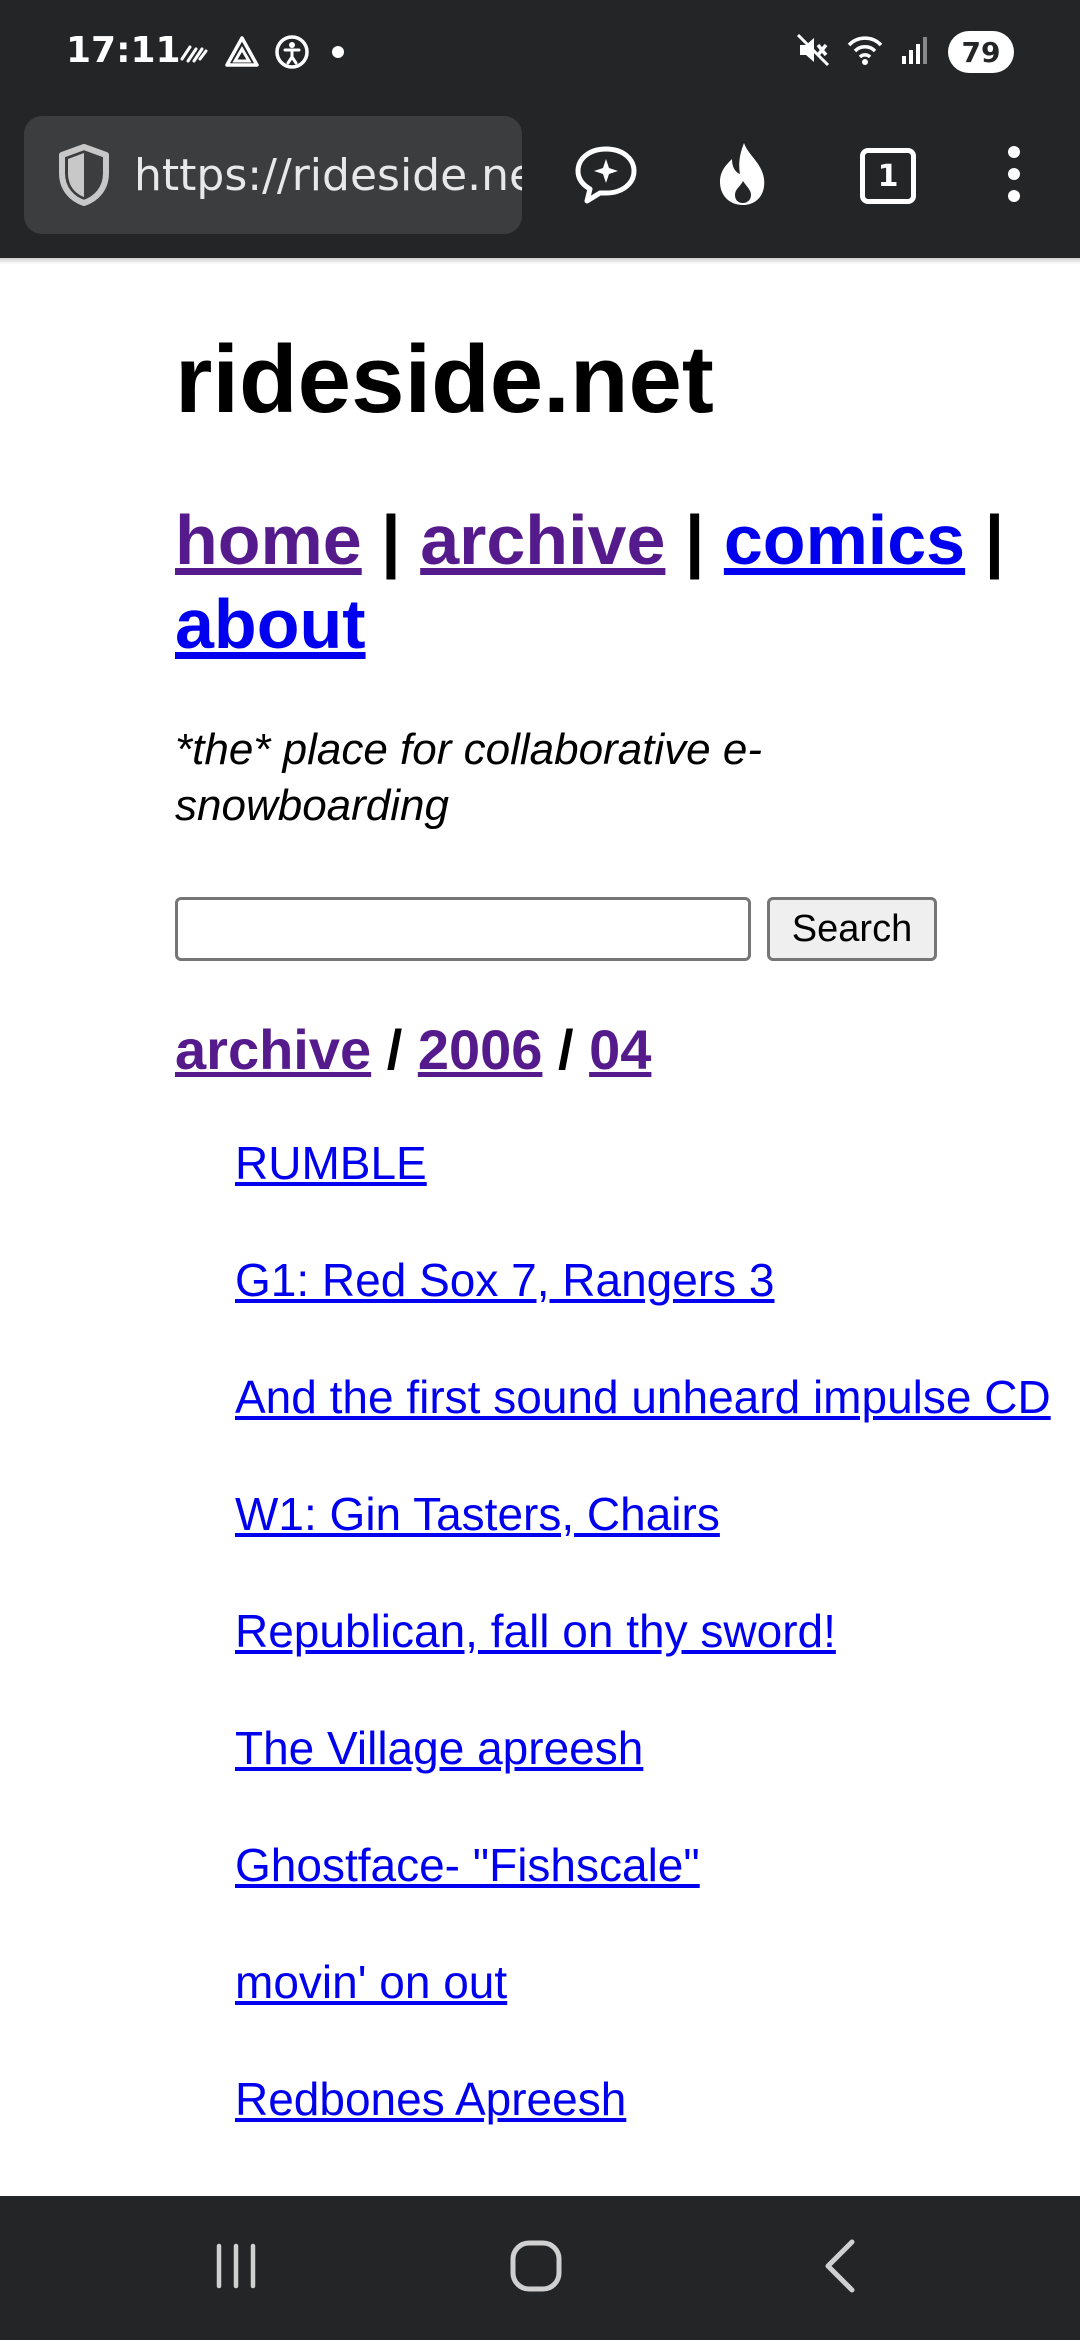 This screenshot has height=2340, width=1080. I want to click on recent-apps-button, so click(236, 2268).